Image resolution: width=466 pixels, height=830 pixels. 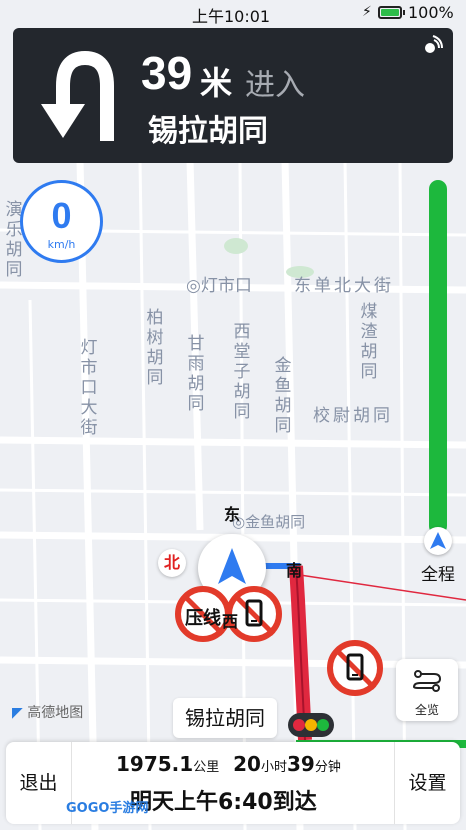 I want to click on remaining-hours: 20, so click(x=247, y=764).